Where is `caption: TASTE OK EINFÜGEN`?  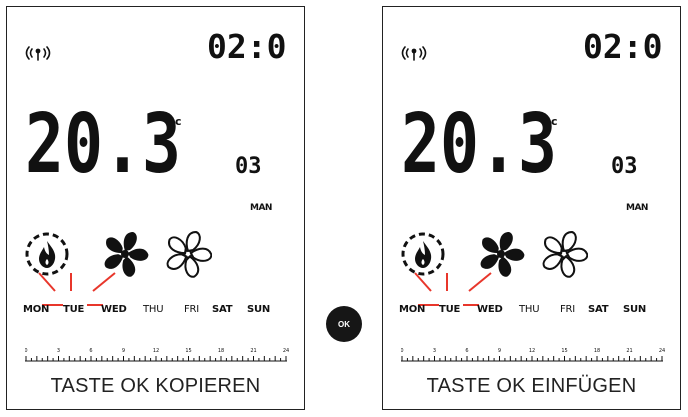 caption: TASTE OK EINFÜGEN is located at coordinates (531, 386).